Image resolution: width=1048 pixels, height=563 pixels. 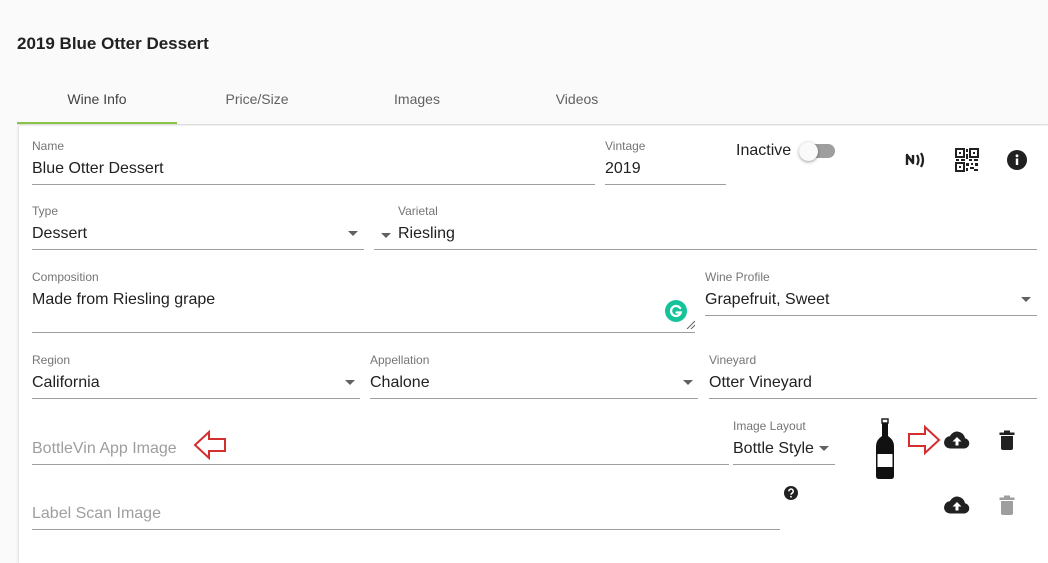 I want to click on vintage-label: Vintage, so click(x=625, y=146).